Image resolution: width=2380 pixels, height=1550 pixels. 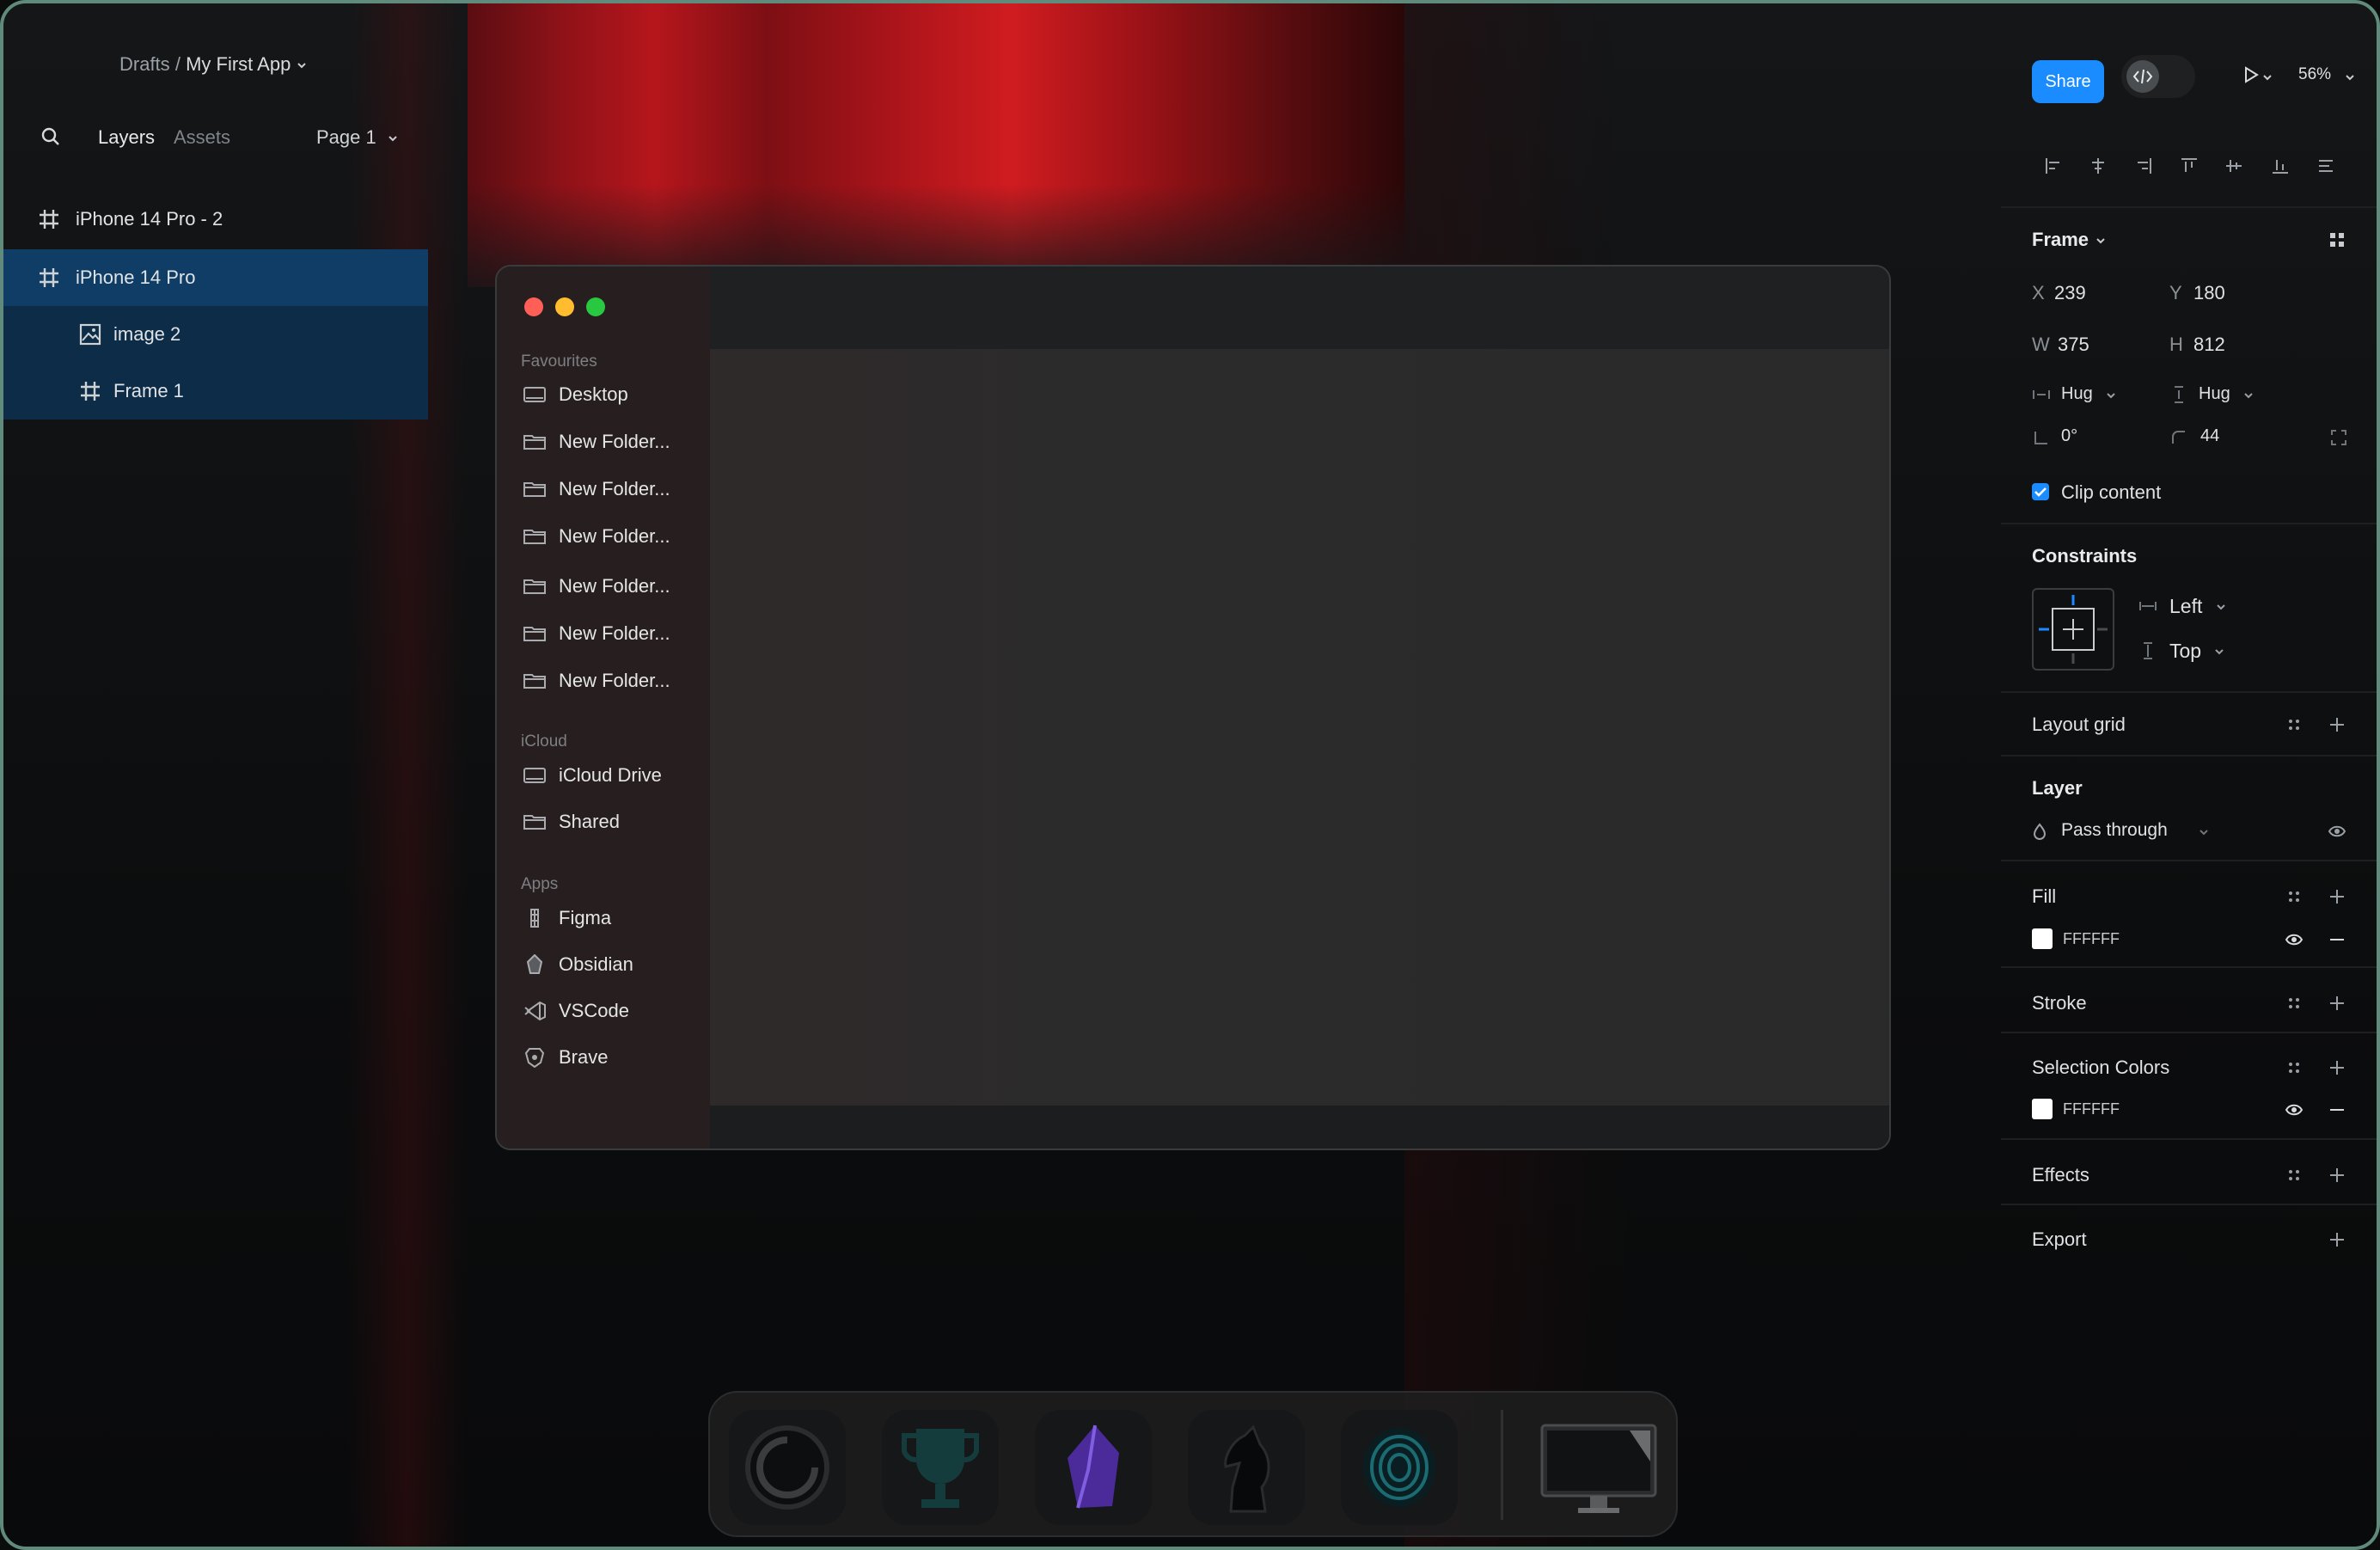 What do you see at coordinates (1592, 1468) in the screenshot?
I see `dock-app-desktop` at bounding box center [1592, 1468].